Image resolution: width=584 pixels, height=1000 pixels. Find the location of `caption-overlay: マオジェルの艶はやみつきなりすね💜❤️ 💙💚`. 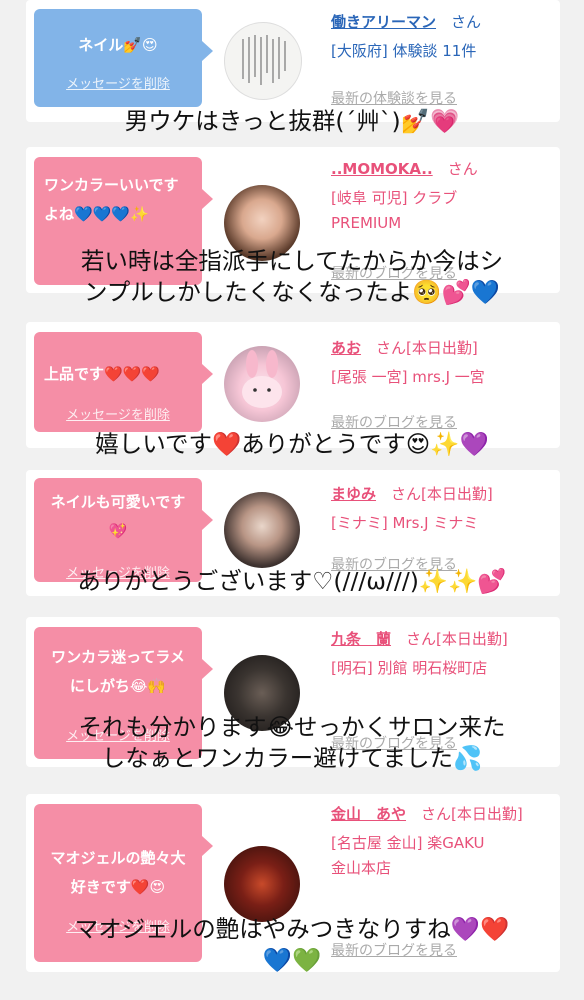

caption-overlay: マオジェルの艶はやみつきなりすね💜❤️ 💙💚 is located at coordinates (292, 945).